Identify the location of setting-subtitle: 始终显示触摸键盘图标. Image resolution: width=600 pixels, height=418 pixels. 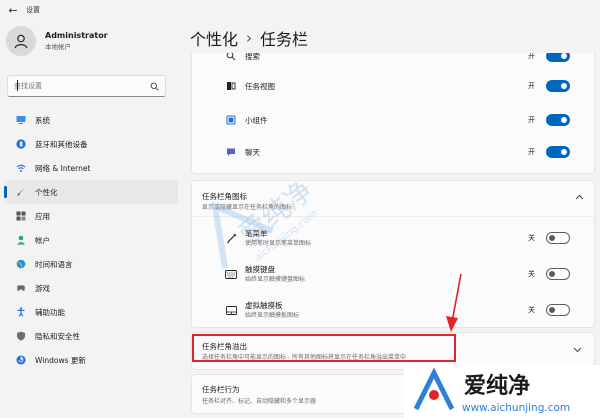
(275, 279).